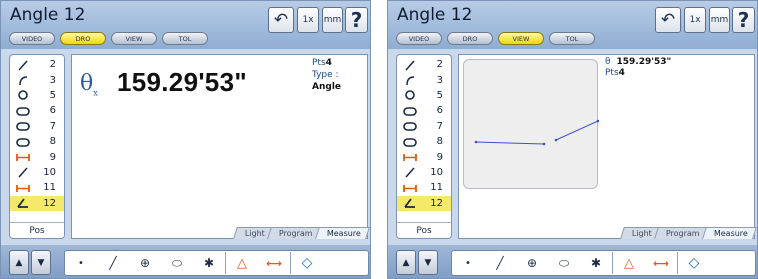 The width and height of the screenshot is (758, 279). Describe the element at coordinates (612, 73) in the screenshot. I see `pts-label: Pts` at that location.